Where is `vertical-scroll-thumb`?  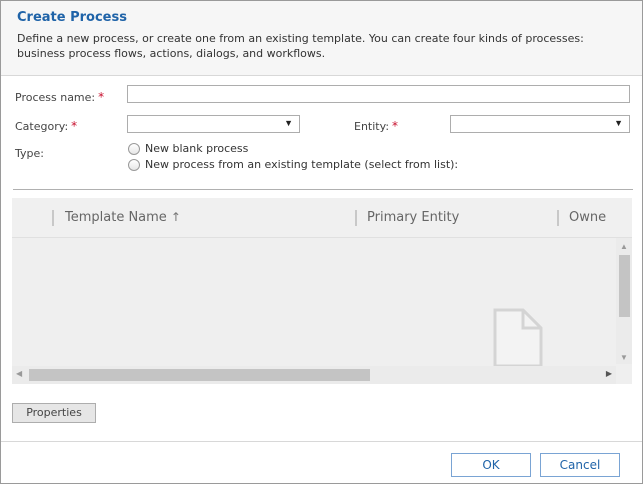 vertical-scroll-thumb is located at coordinates (624, 286).